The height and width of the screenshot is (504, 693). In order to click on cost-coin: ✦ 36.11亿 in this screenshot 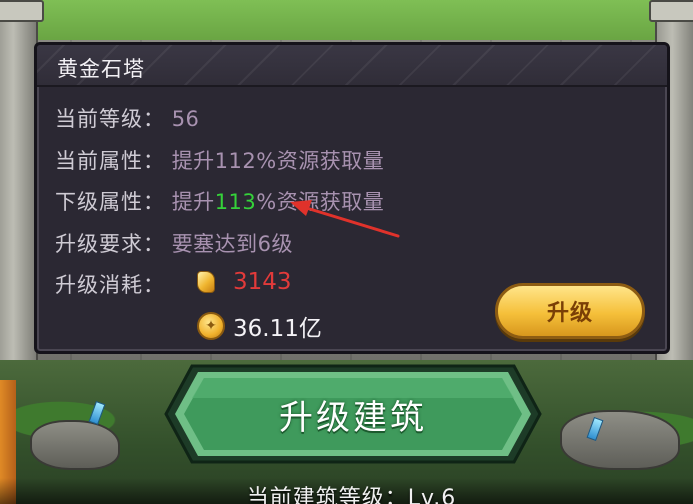, I will do `click(259, 326)`.